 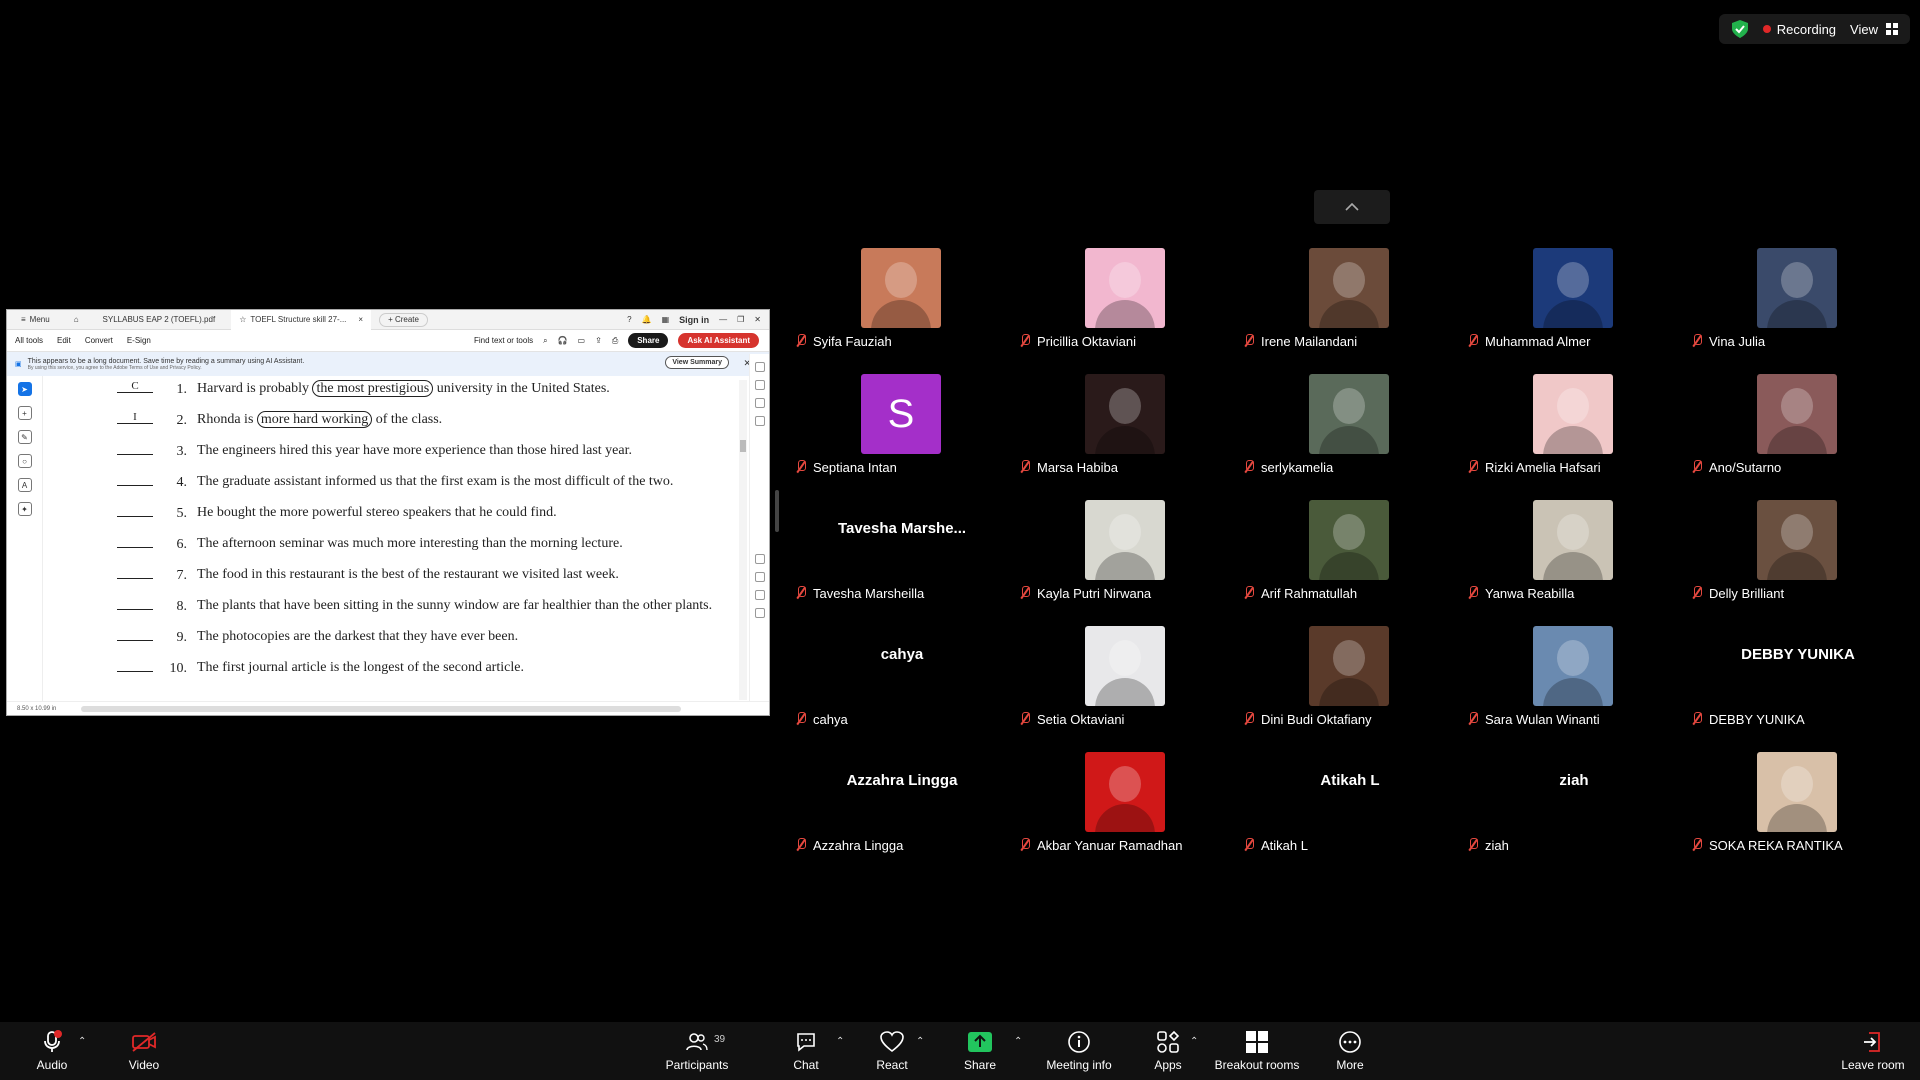 I want to click on close-tab-icon: ×, so click(x=360, y=319).